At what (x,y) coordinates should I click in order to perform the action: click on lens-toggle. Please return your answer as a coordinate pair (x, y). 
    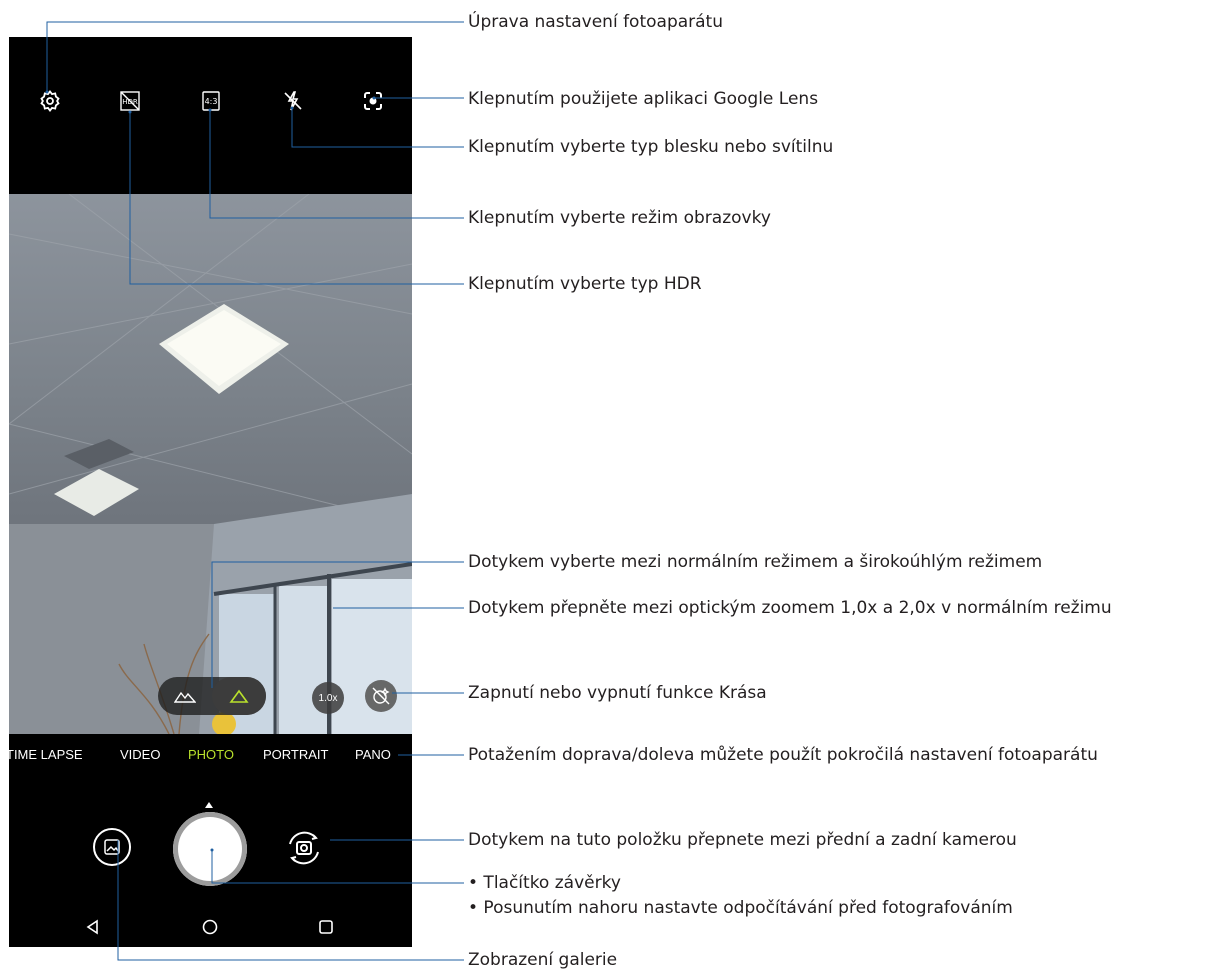
    Looking at the image, I should click on (212, 696).